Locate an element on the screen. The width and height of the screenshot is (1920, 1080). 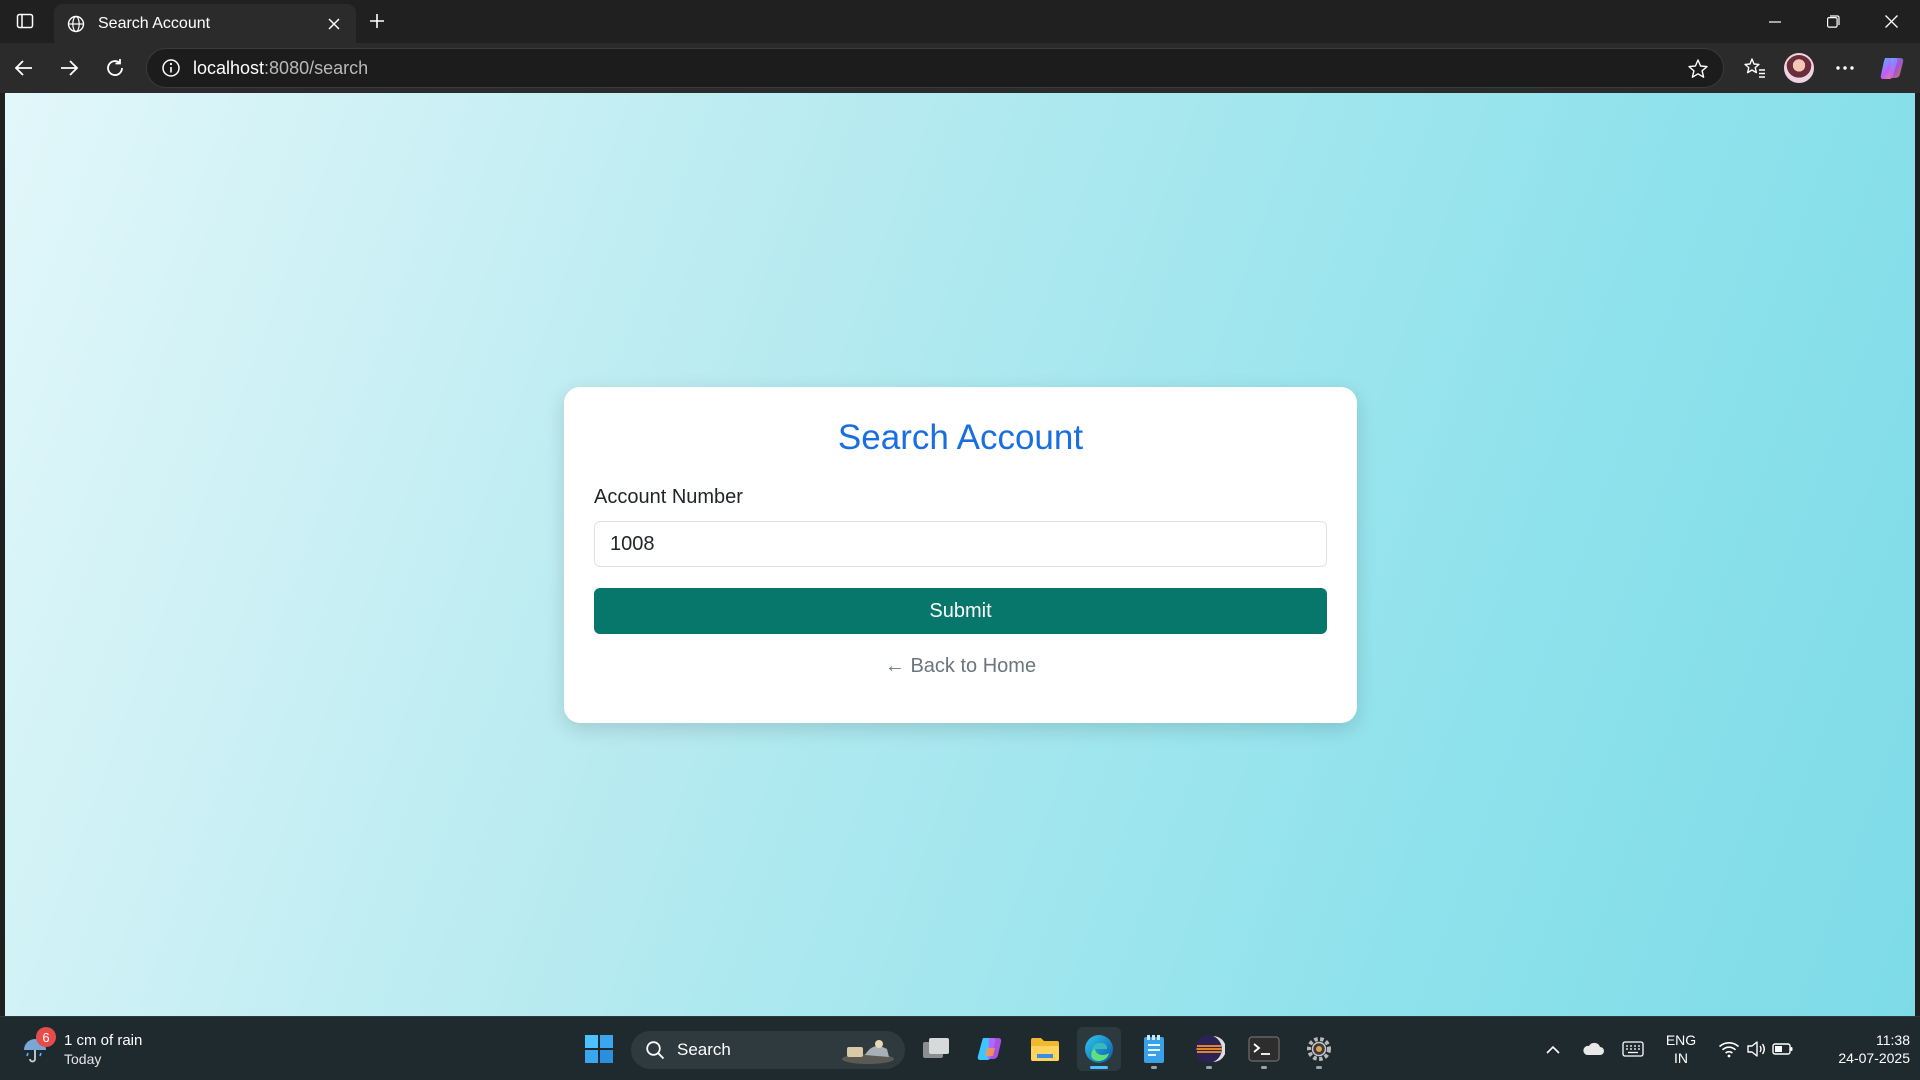
windows-start-icon is located at coordinates (599, 1049).